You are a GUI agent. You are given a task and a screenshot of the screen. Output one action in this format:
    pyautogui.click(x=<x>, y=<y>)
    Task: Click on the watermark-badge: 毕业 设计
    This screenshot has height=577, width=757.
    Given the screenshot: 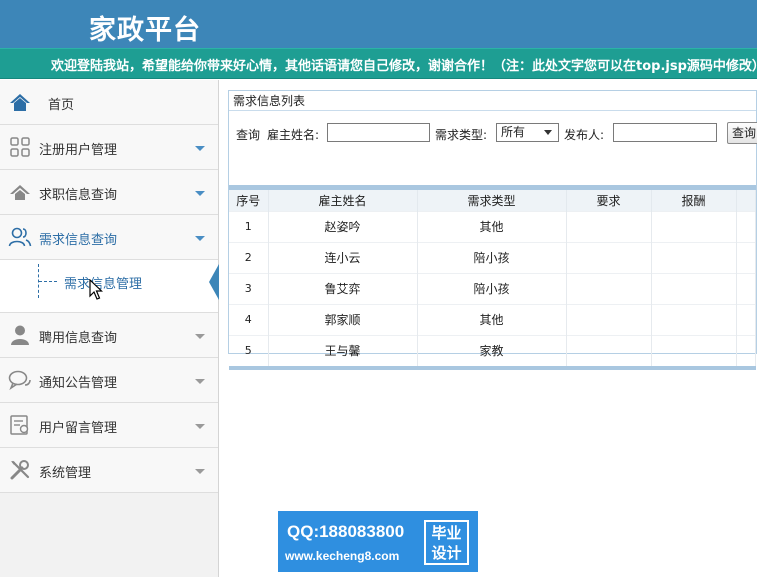 What is the action you would take?
    pyautogui.click(x=446, y=542)
    